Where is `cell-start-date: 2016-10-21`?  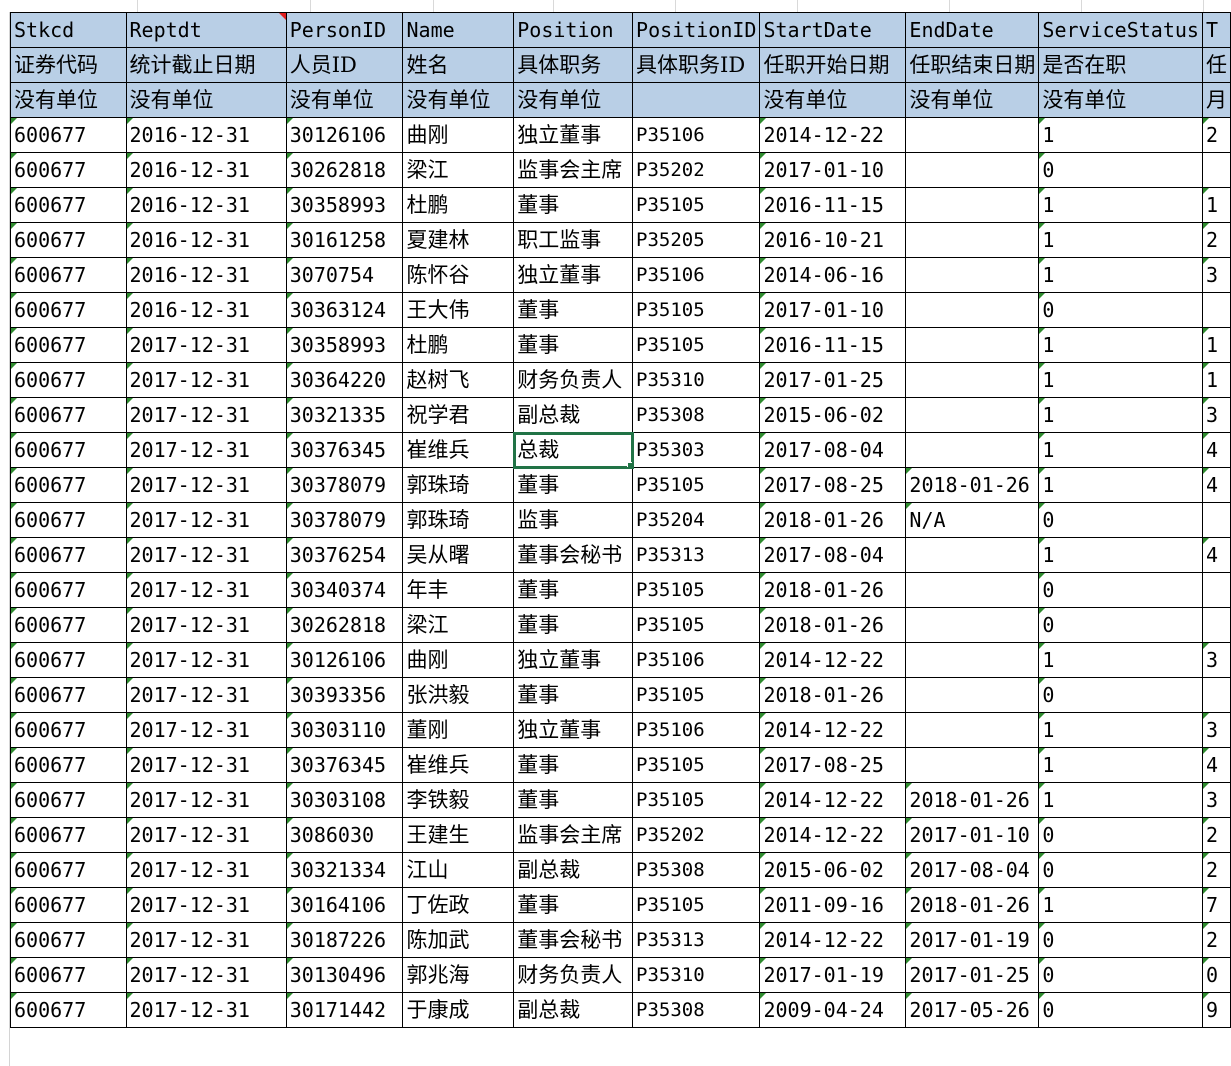
cell-start-date: 2016-10-21 is located at coordinates (833, 240).